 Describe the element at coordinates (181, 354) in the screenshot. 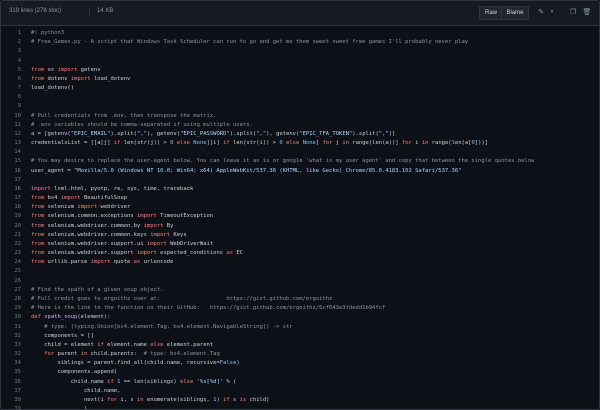

I see `code-token: # type: bs4.element.Tag` at that location.